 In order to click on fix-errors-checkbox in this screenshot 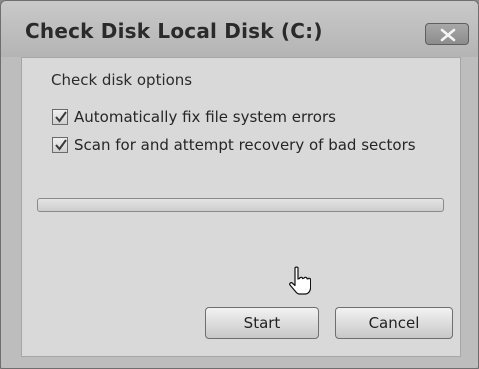, I will do `click(60, 117)`.